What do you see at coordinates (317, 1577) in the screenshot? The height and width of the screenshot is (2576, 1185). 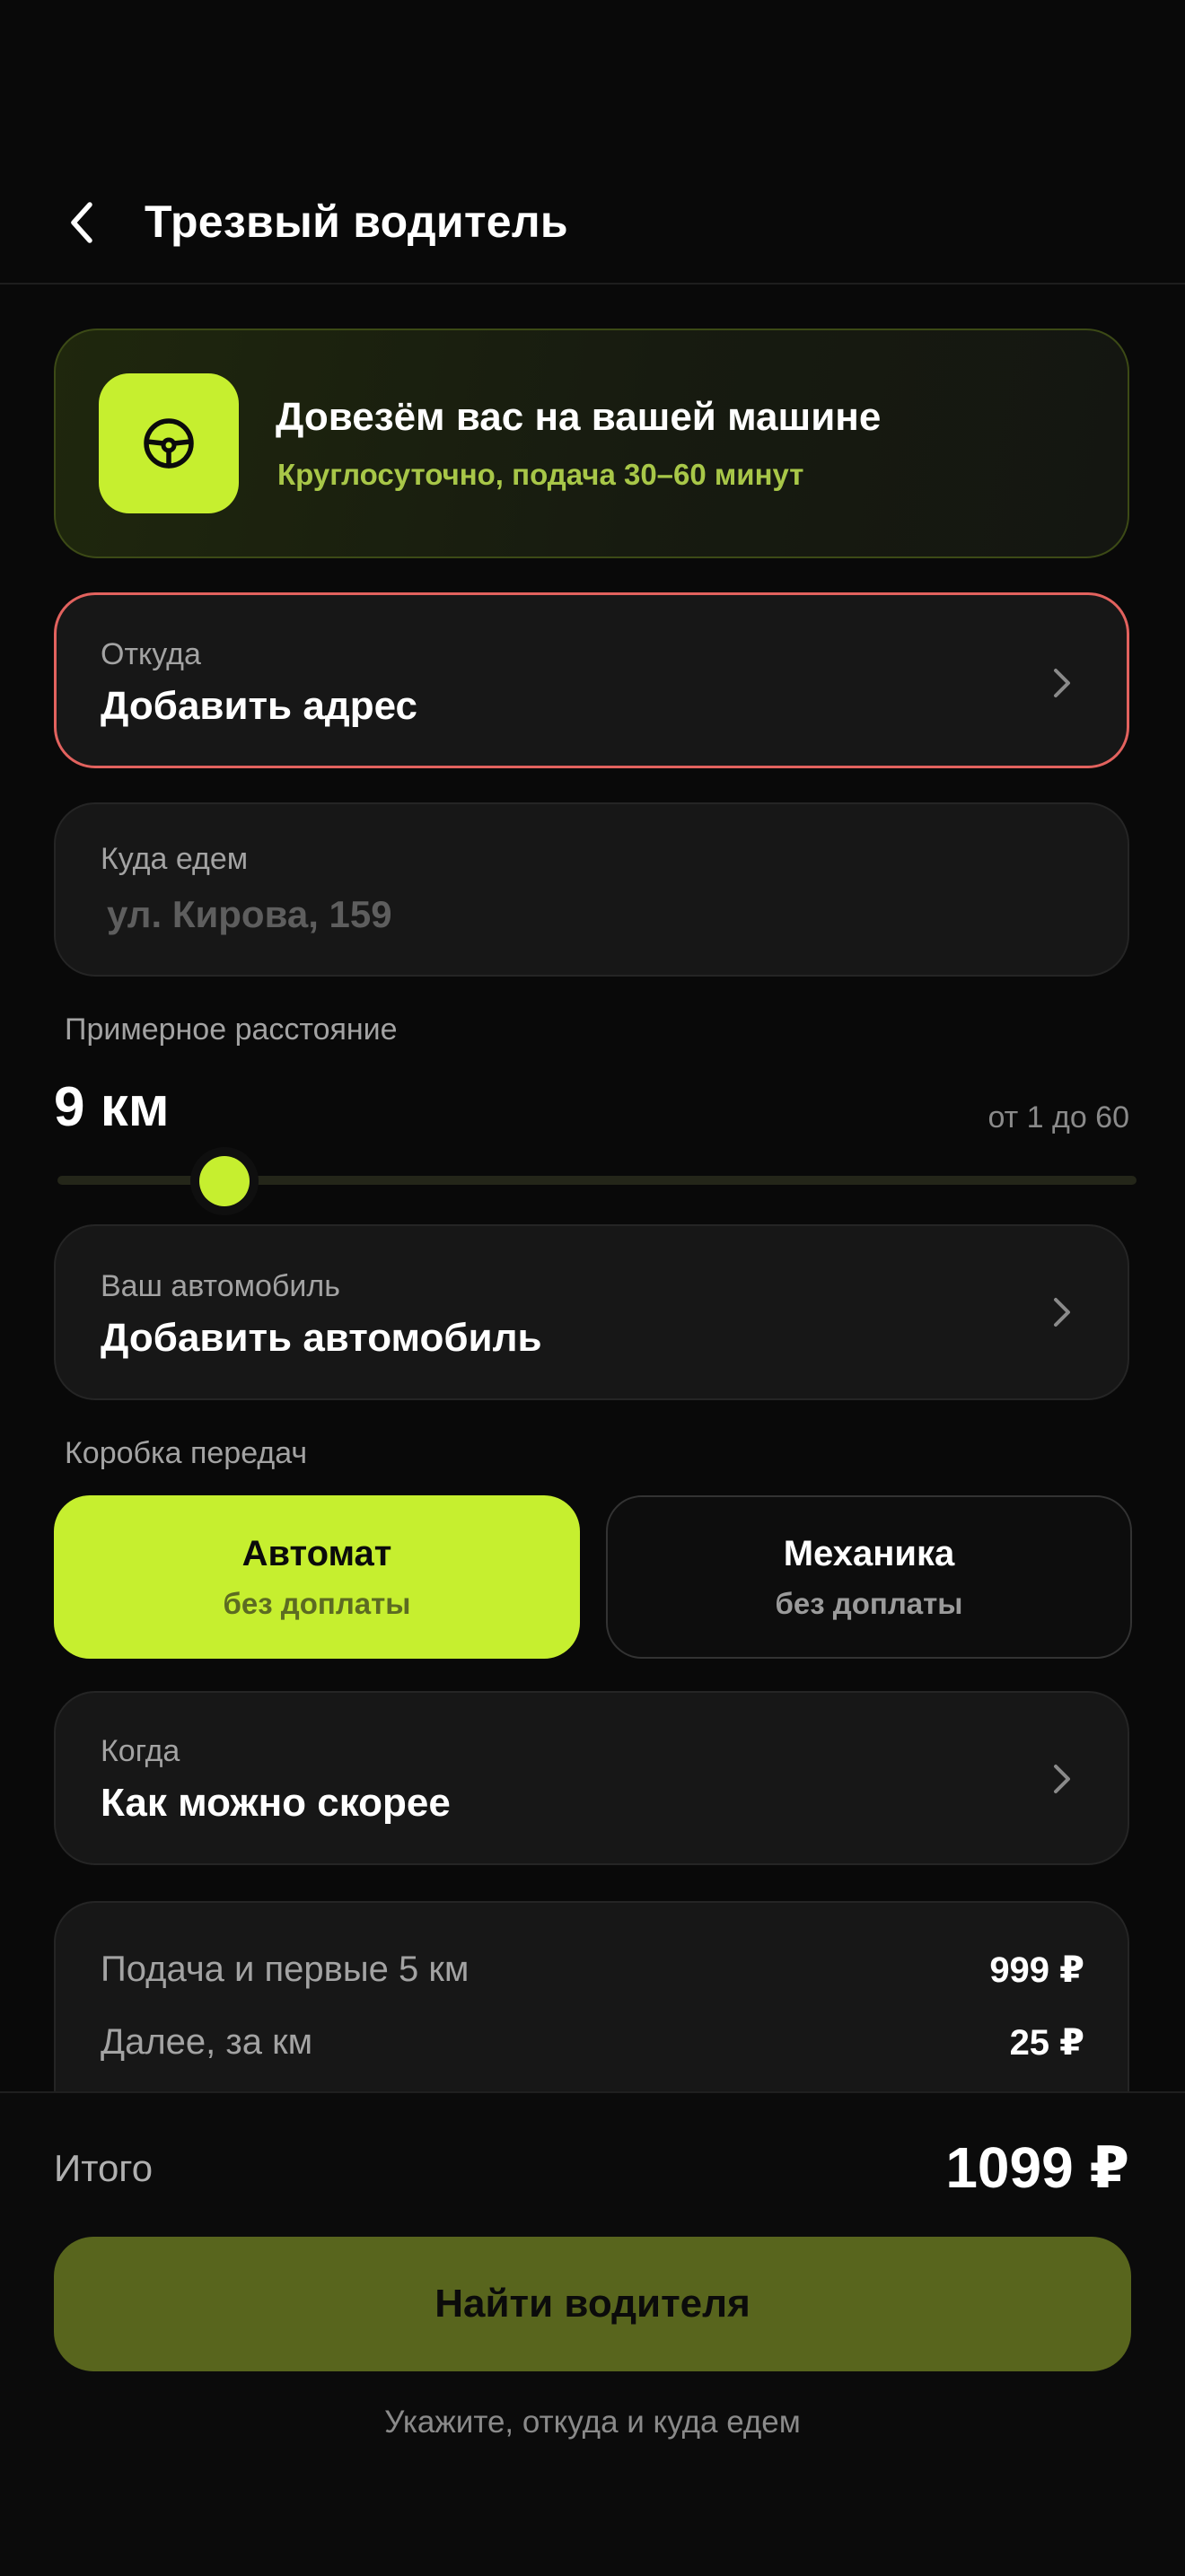 I see `transmission-automatic-button: Автомат без доплаты` at bounding box center [317, 1577].